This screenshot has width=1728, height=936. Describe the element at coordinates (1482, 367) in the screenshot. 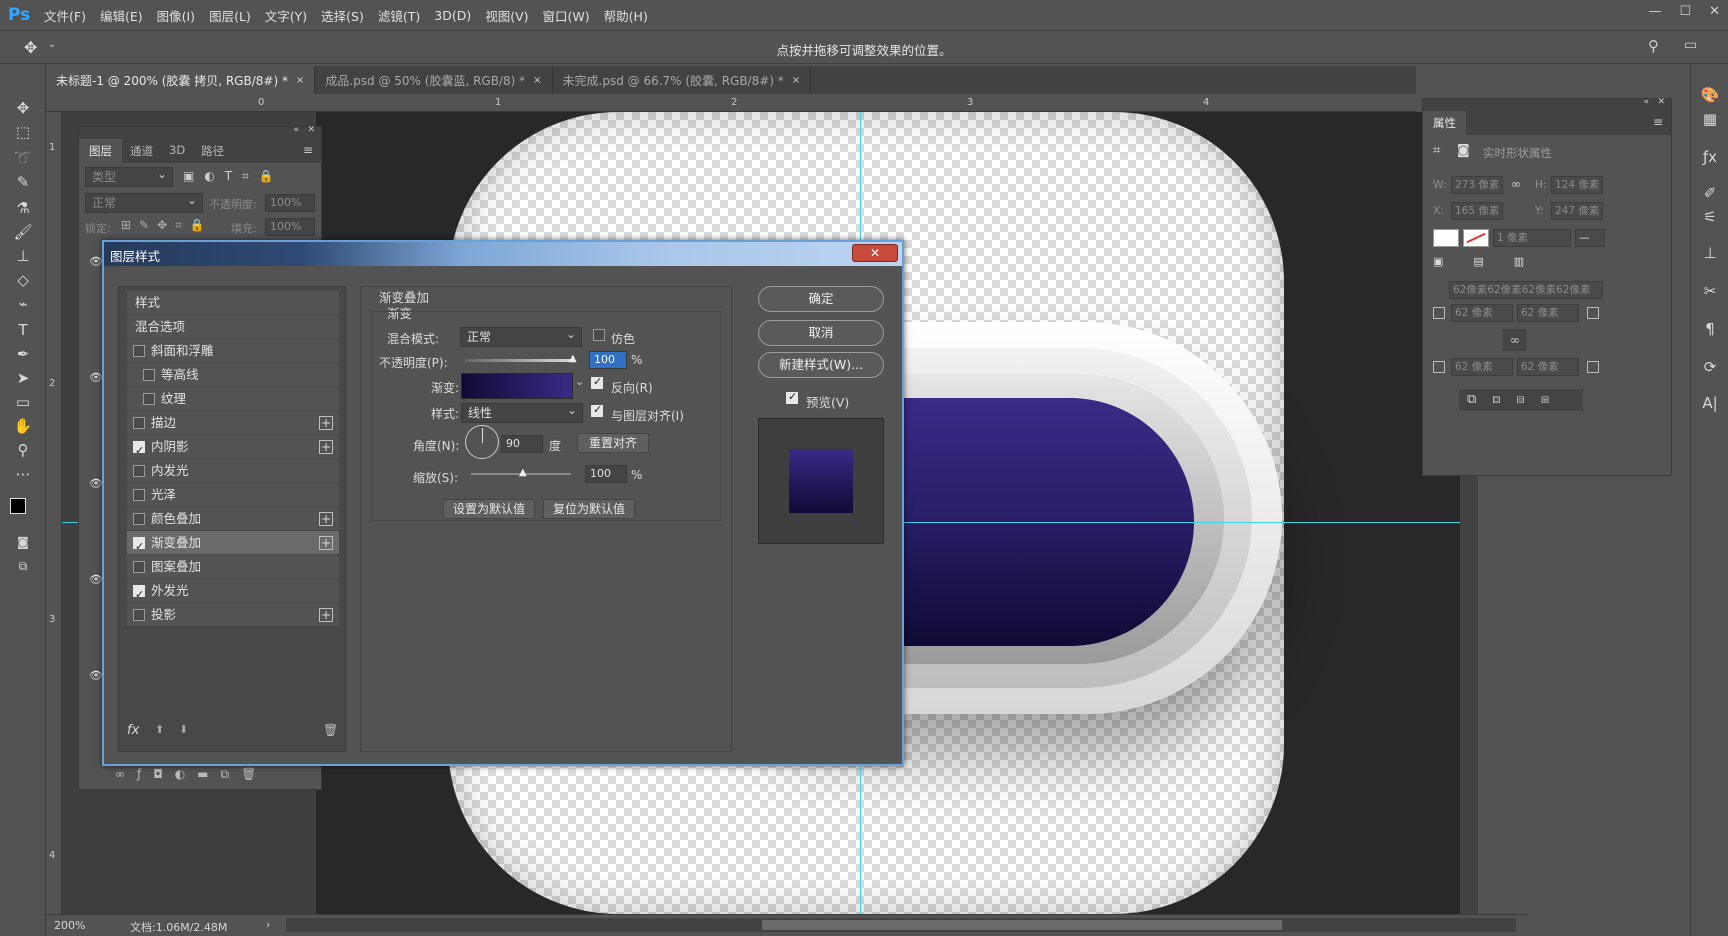

I see `corner-bl-field: 62 像素` at that location.